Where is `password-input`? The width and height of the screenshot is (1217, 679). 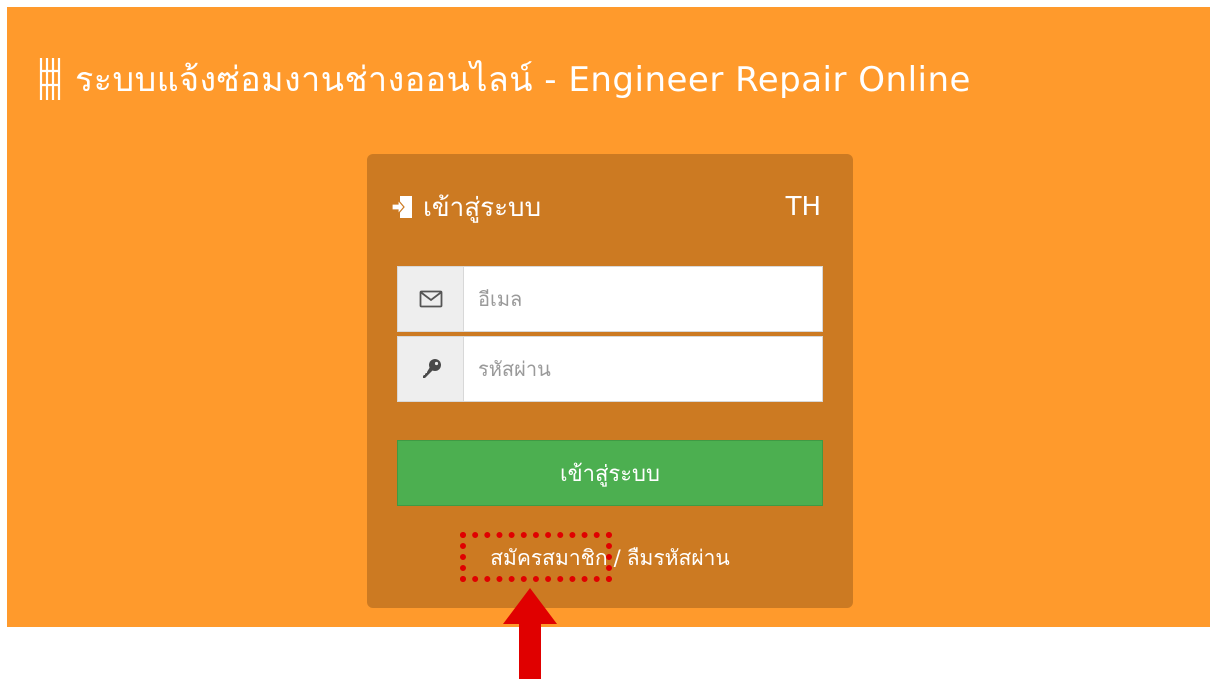 password-input is located at coordinates (643, 369).